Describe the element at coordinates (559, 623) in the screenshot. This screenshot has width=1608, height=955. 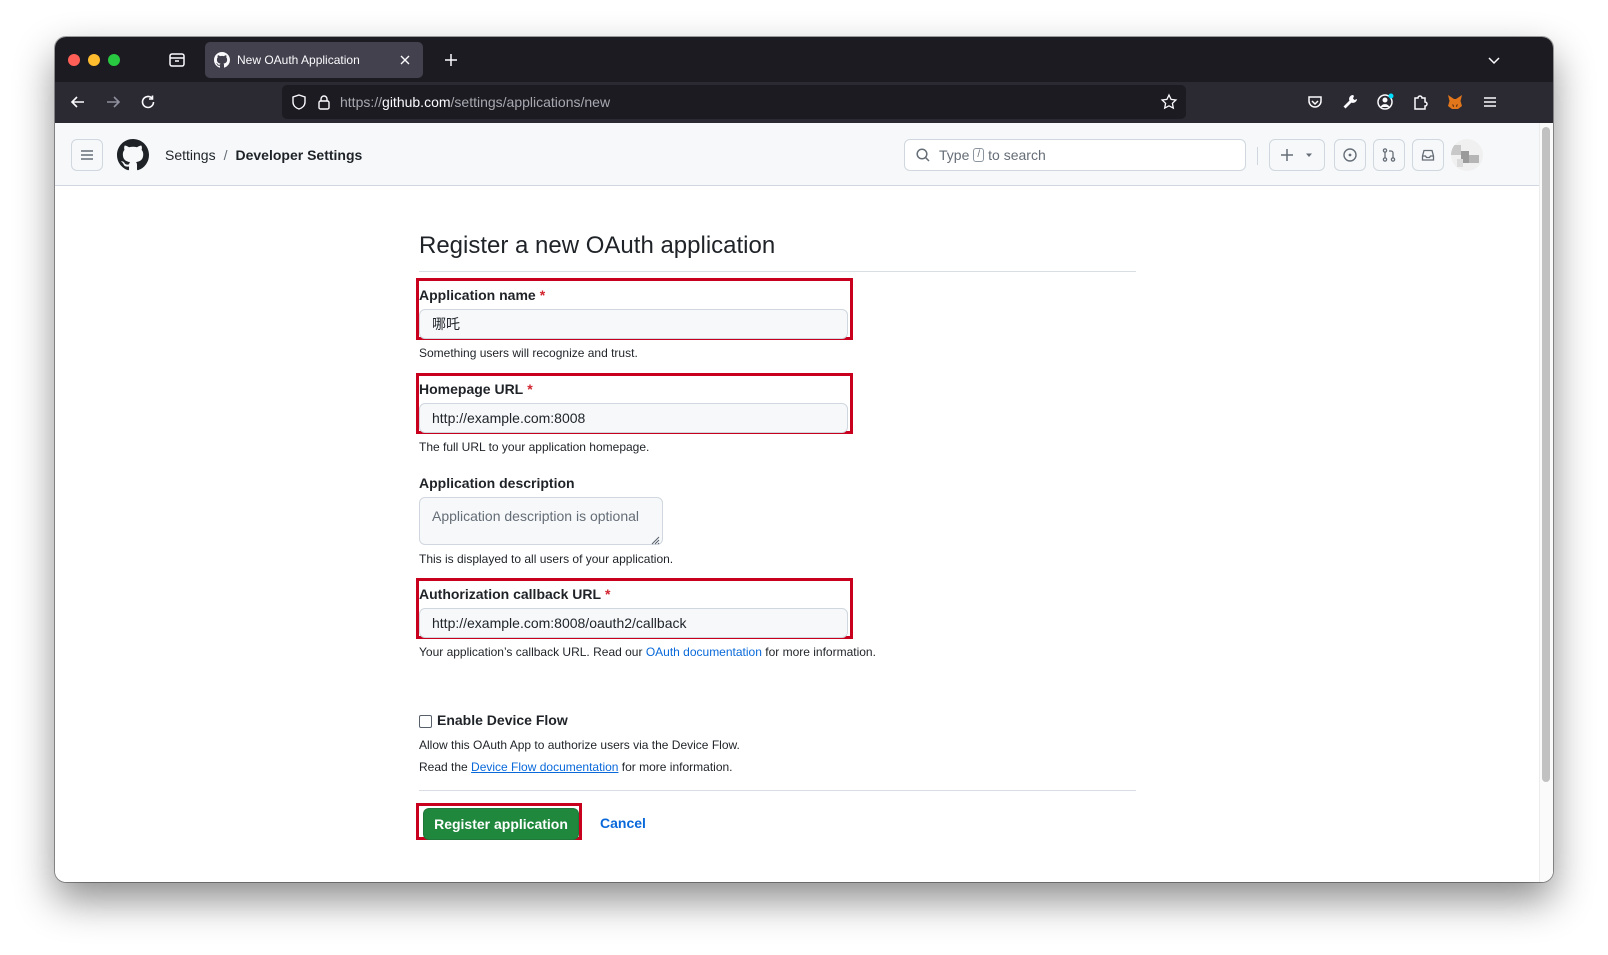
I see `callback-url-value: http://example.com:8008/oauth2/callback` at that location.